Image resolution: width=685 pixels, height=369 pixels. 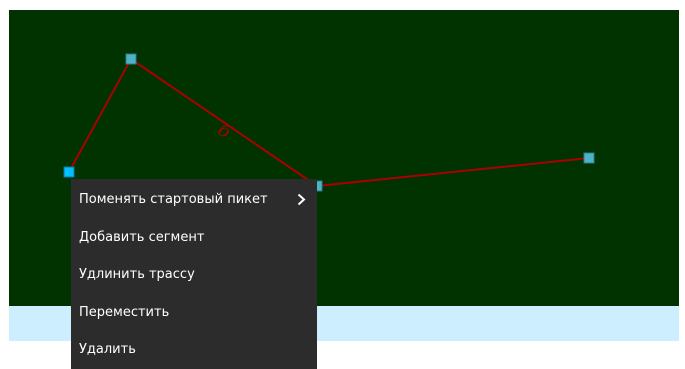 What do you see at coordinates (107, 350) in the screenshot?
I see `menu-item-label: Удалить` at bounding box center [107, 350].